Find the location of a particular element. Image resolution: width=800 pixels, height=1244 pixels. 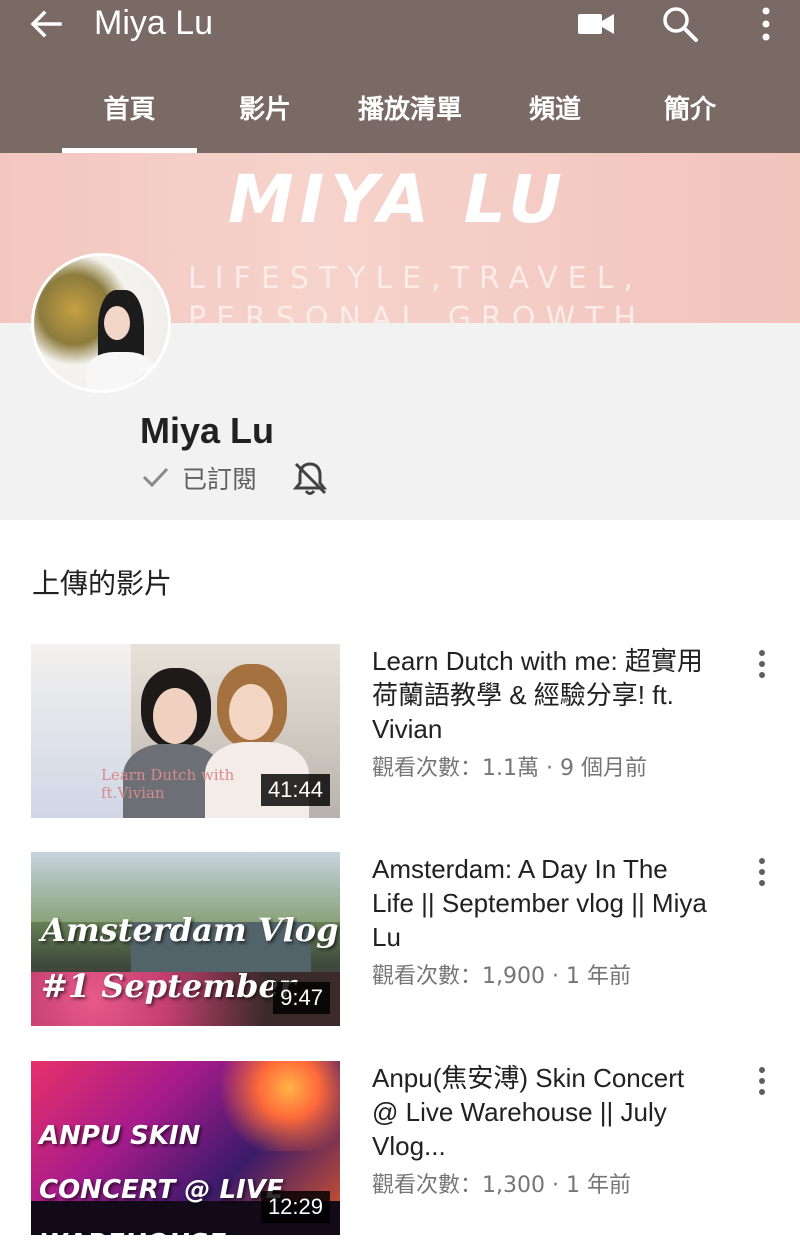

video-duration: 12:29 is located at coordinates (295, 1207).